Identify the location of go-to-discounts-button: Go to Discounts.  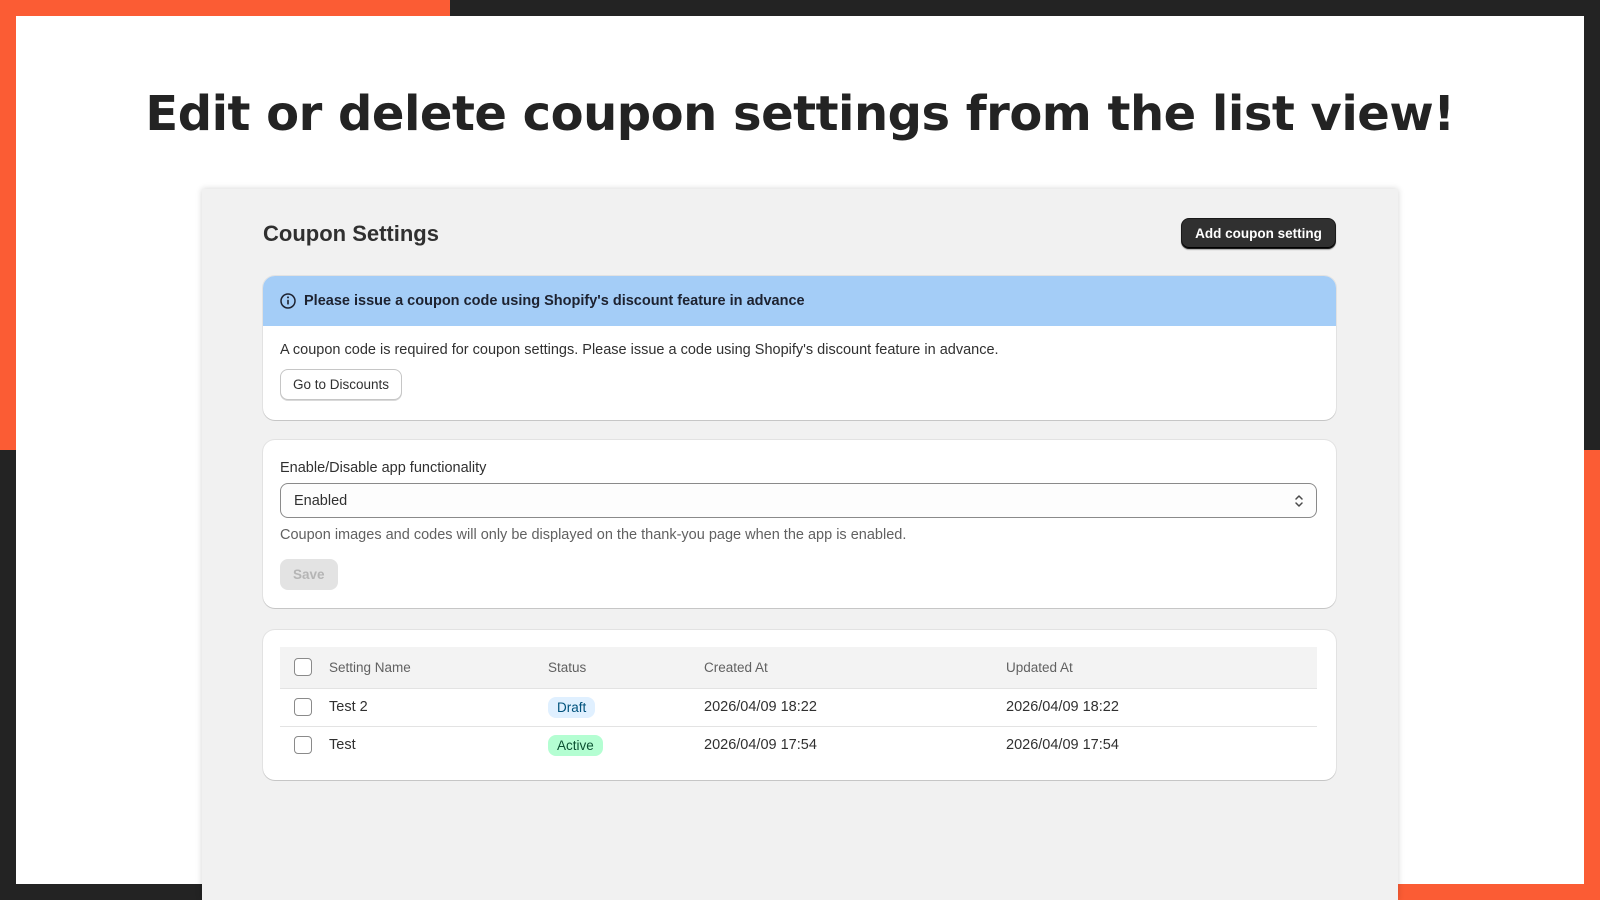
(341, 384).